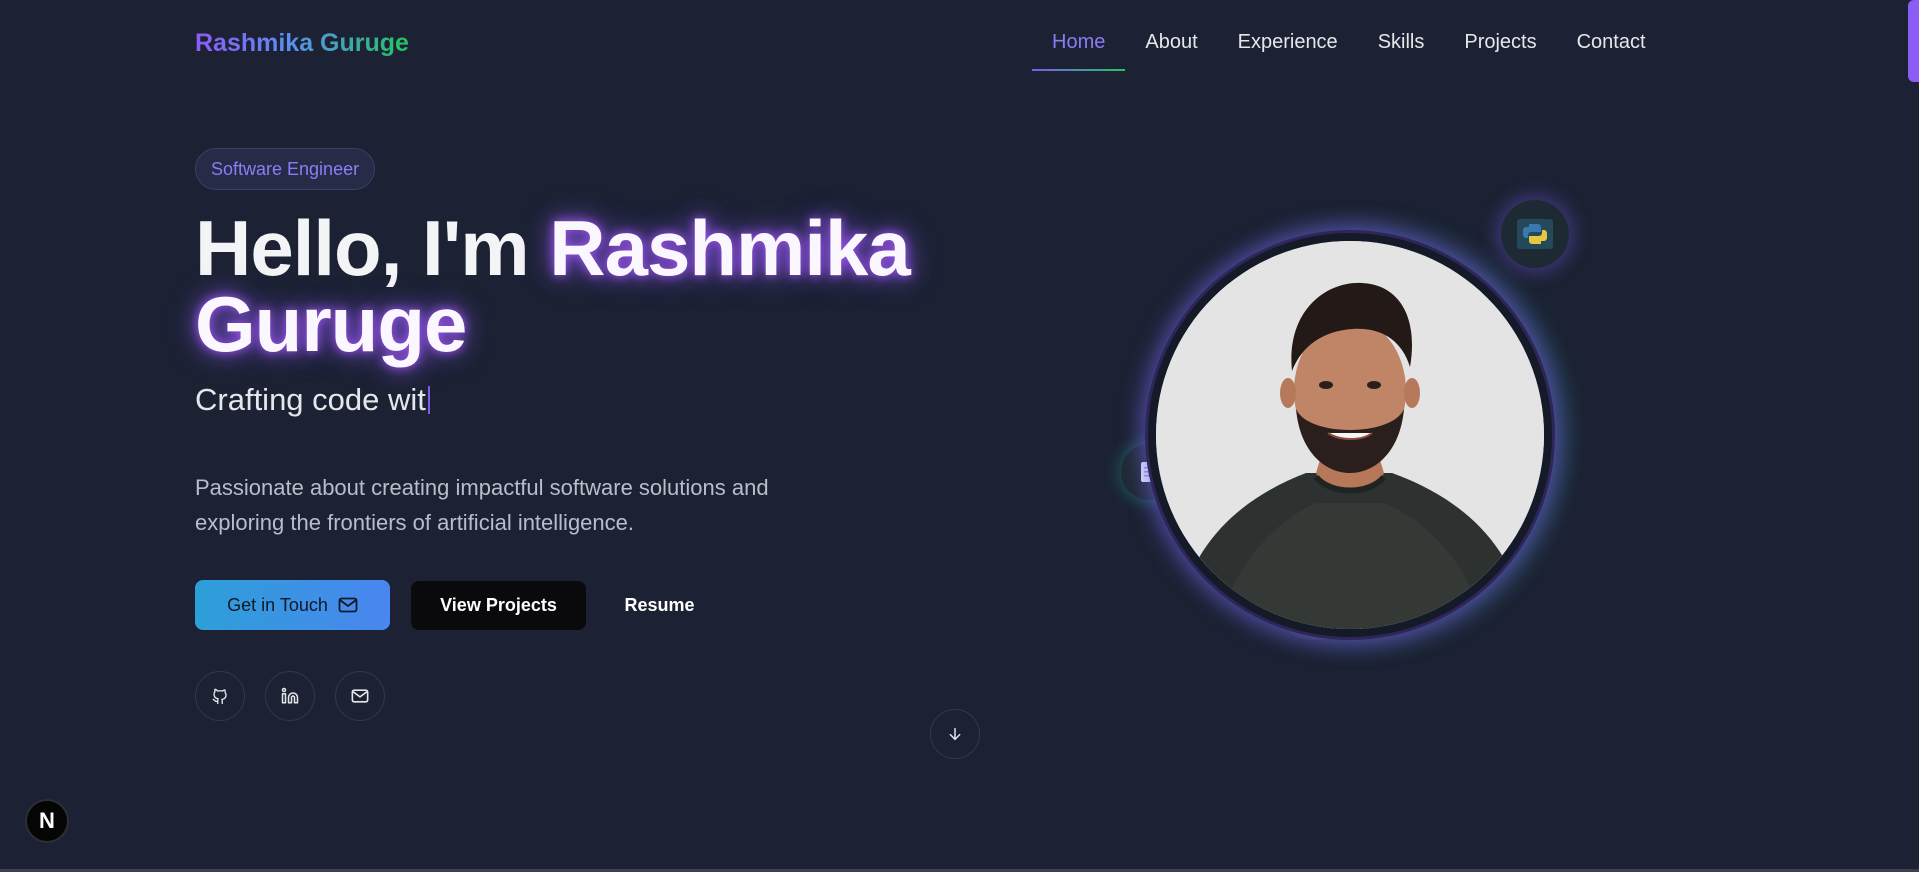 This screenshot has width=1919, height=872. I want to click on scrollbar-thumb, so click(1913, 41).